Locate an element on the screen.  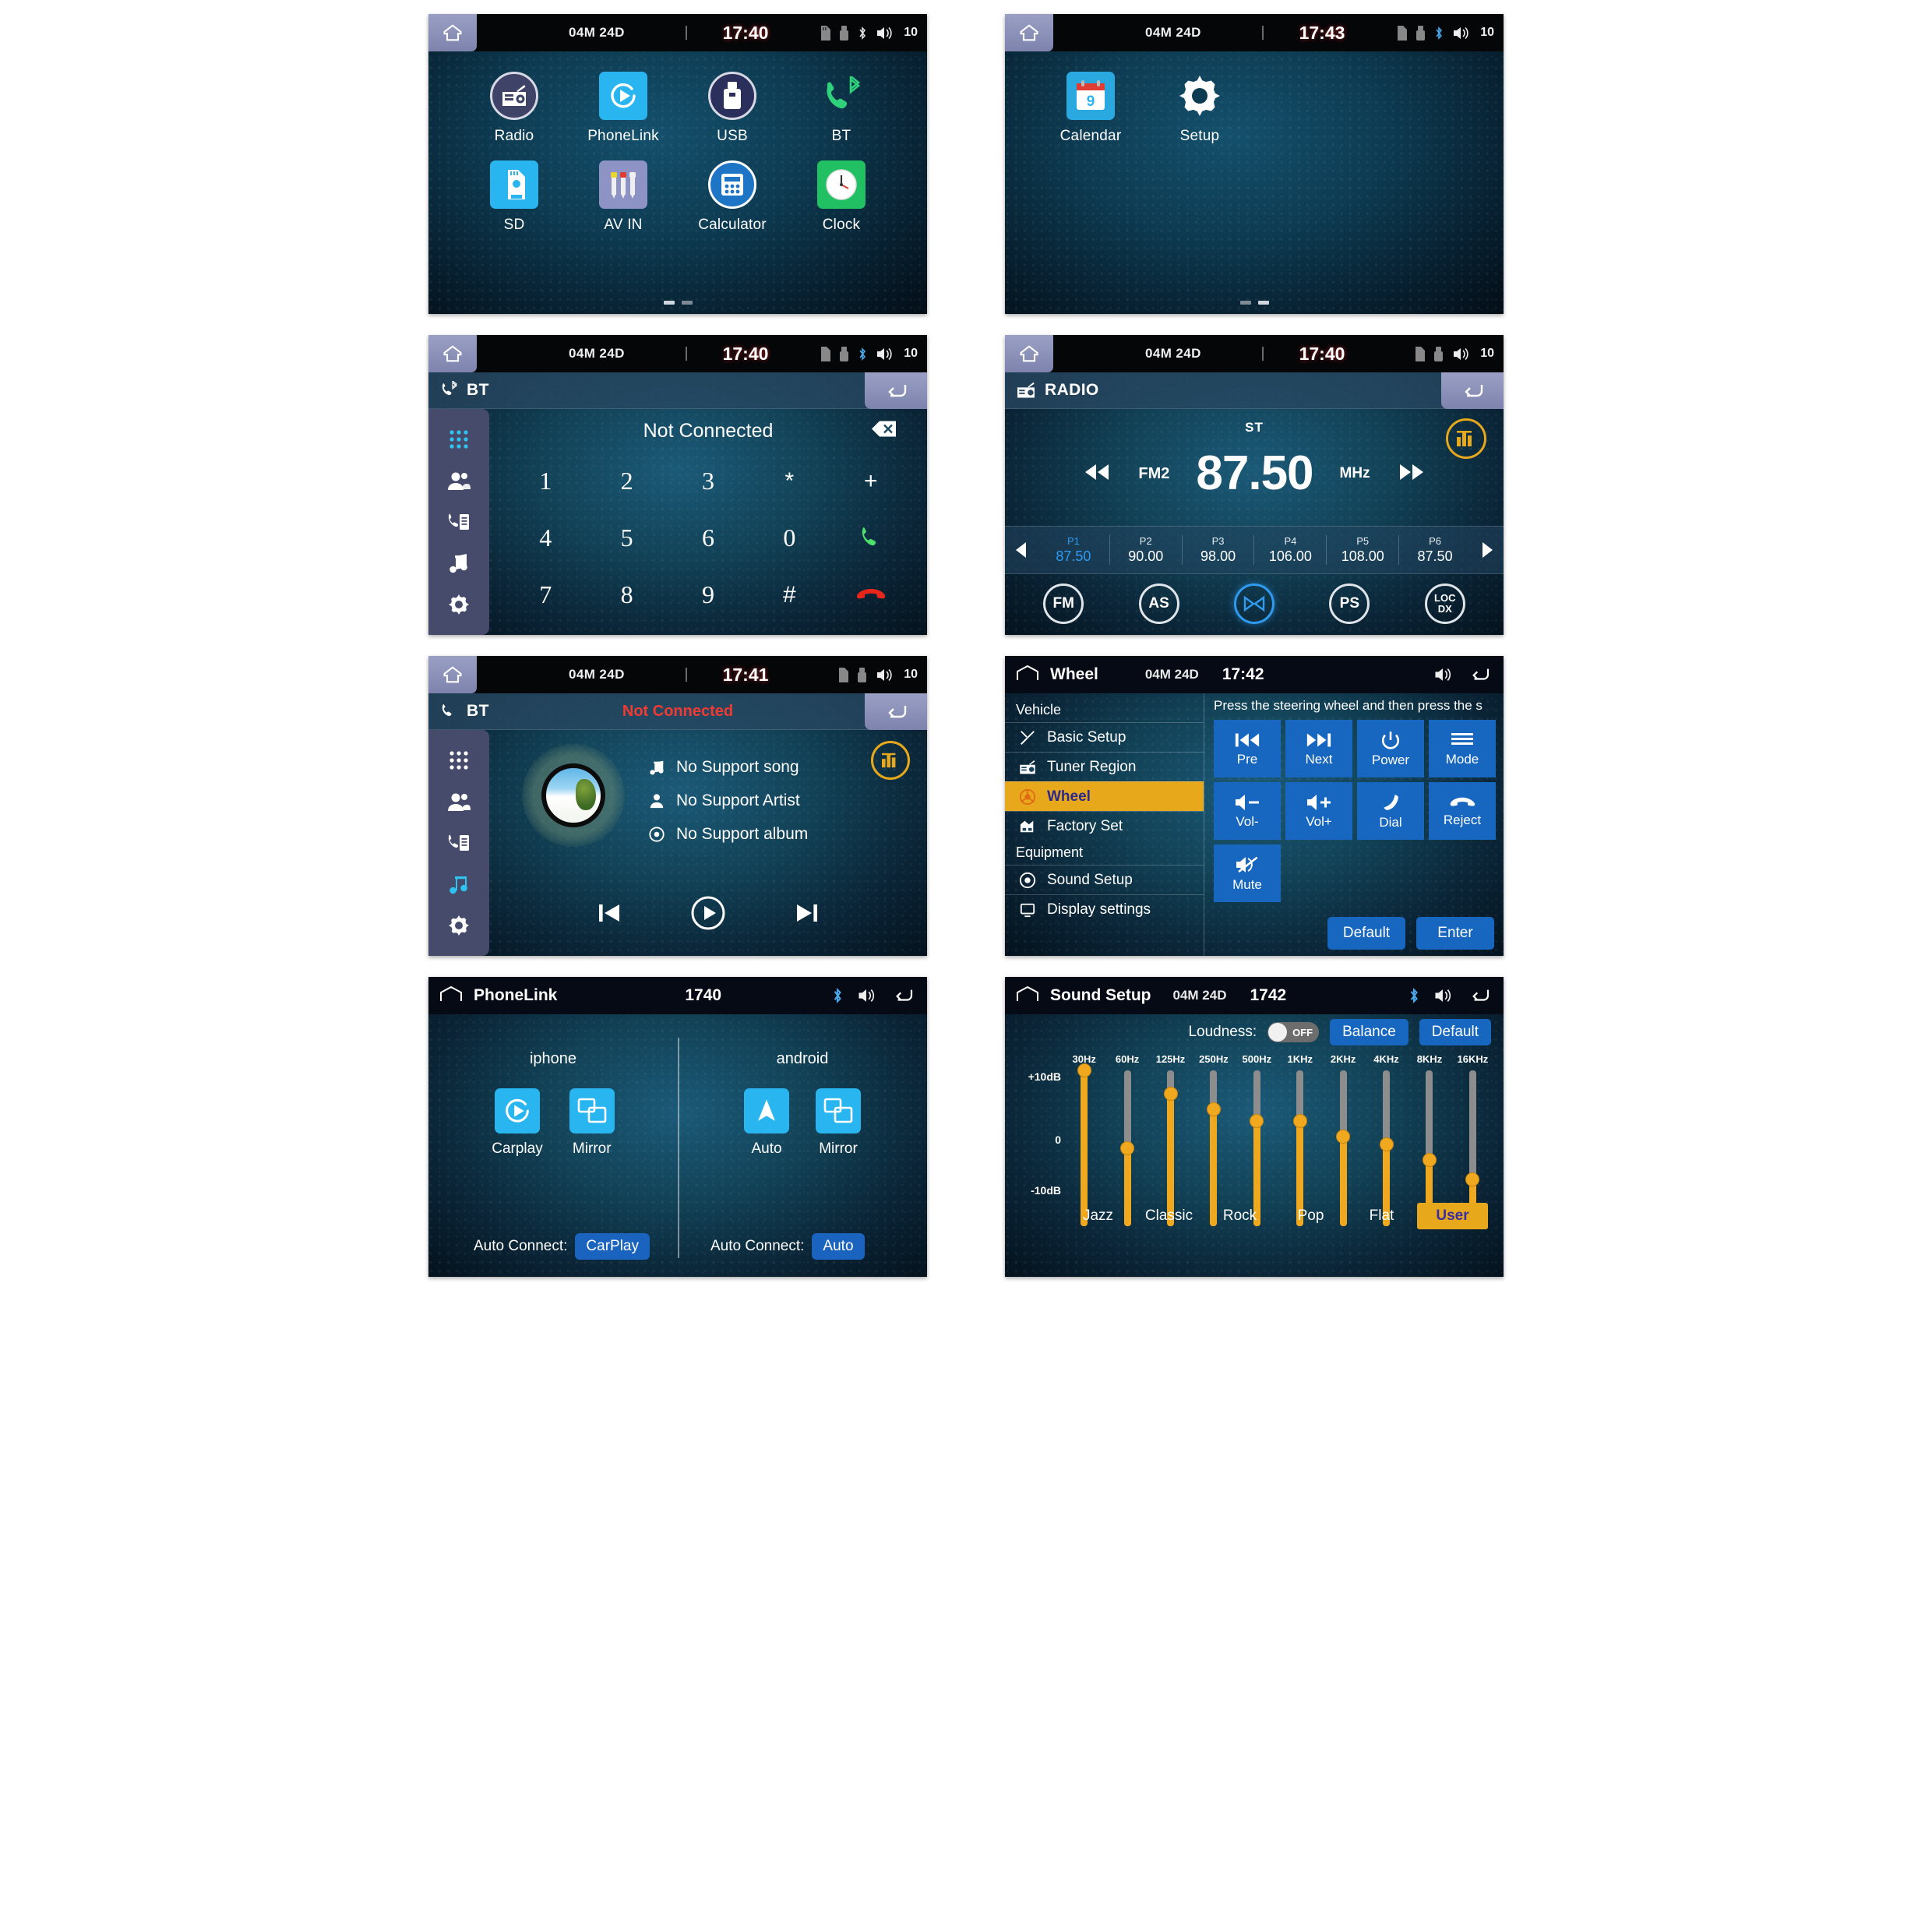
wheel-button-dial: Dial is located at coordinates (1391, 811).